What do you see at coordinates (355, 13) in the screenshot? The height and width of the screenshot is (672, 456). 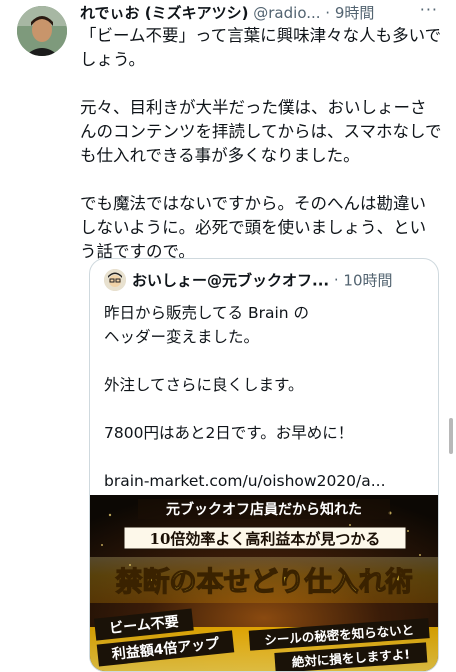 I see `tweet-timestamp: 9時間` at bounding box center [355, 13].